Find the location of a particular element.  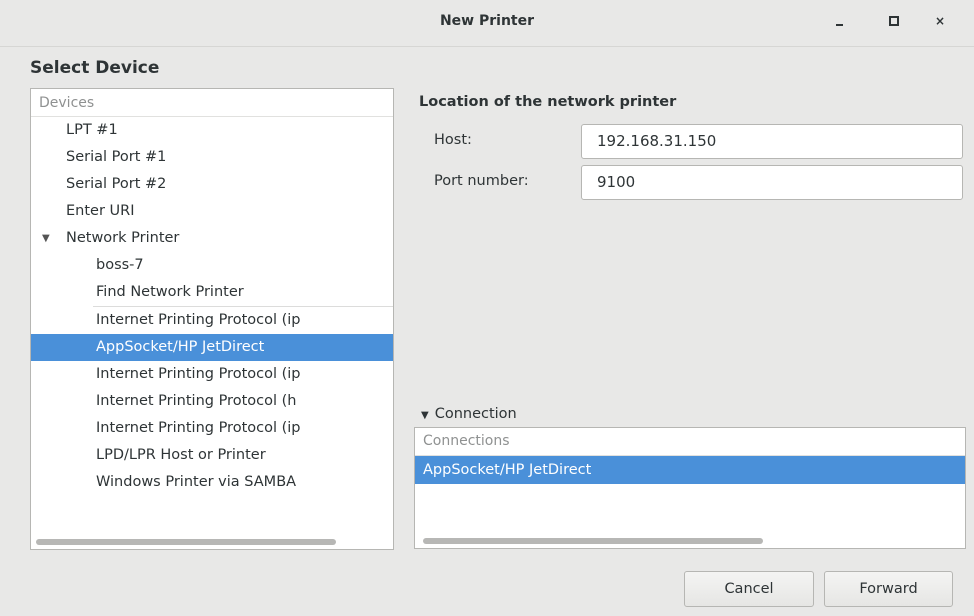

connection-expander: ▼ Connection is located at coordinates (469, 414).